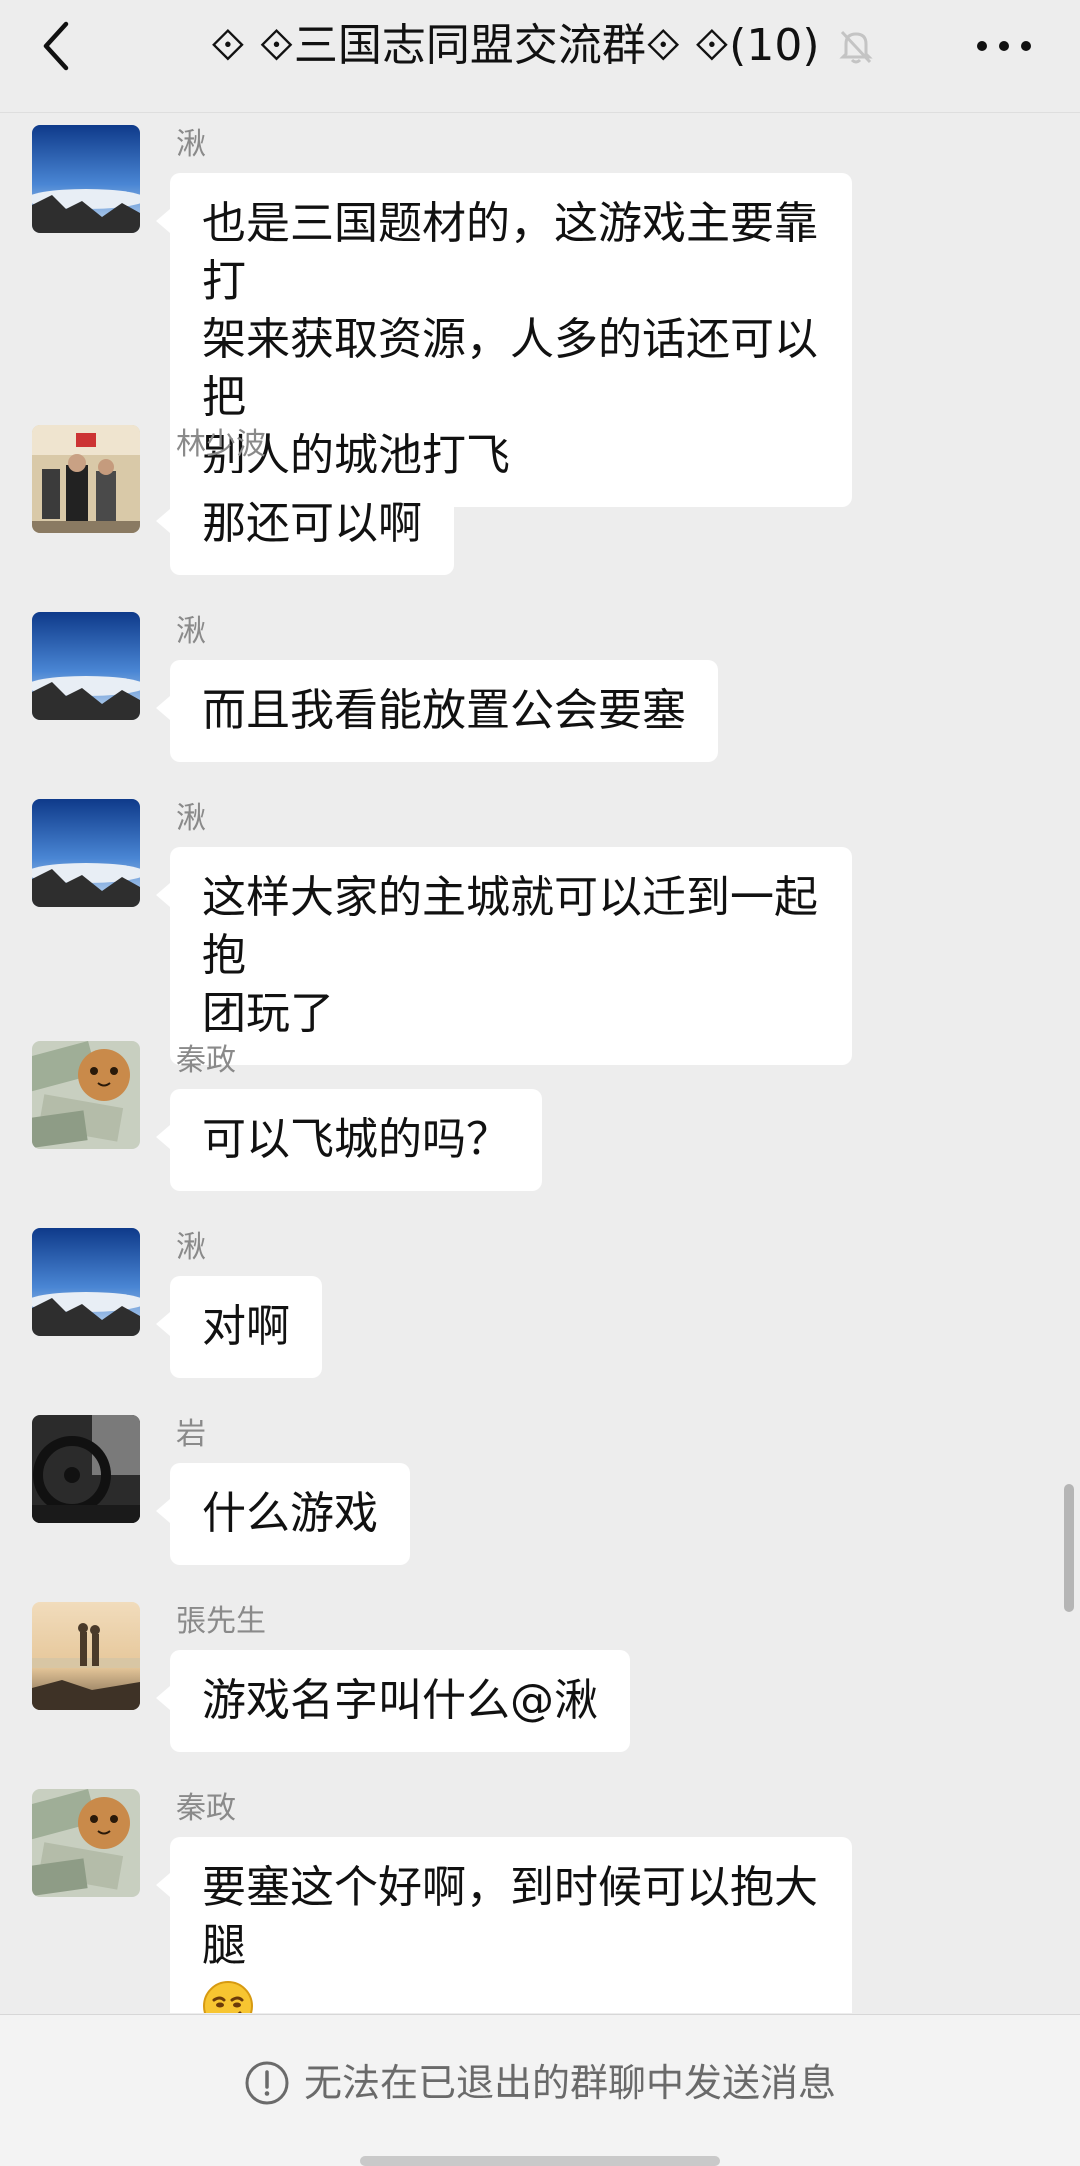  What do you see at coordinates (510, 368) in the screenshot?
I see `message-line: 架来获取资源，人多的话还可以把` at bounding box center [510, 368].